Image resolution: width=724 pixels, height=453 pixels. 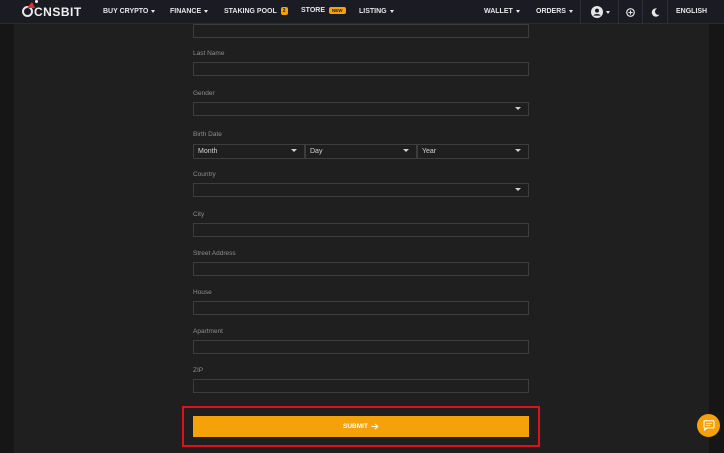 What do you see at coordinates (126, 11) in the screenshot?
I see `nav-buy-crypto-label: BUY CRYPTO` at bounding box center [126, 11].